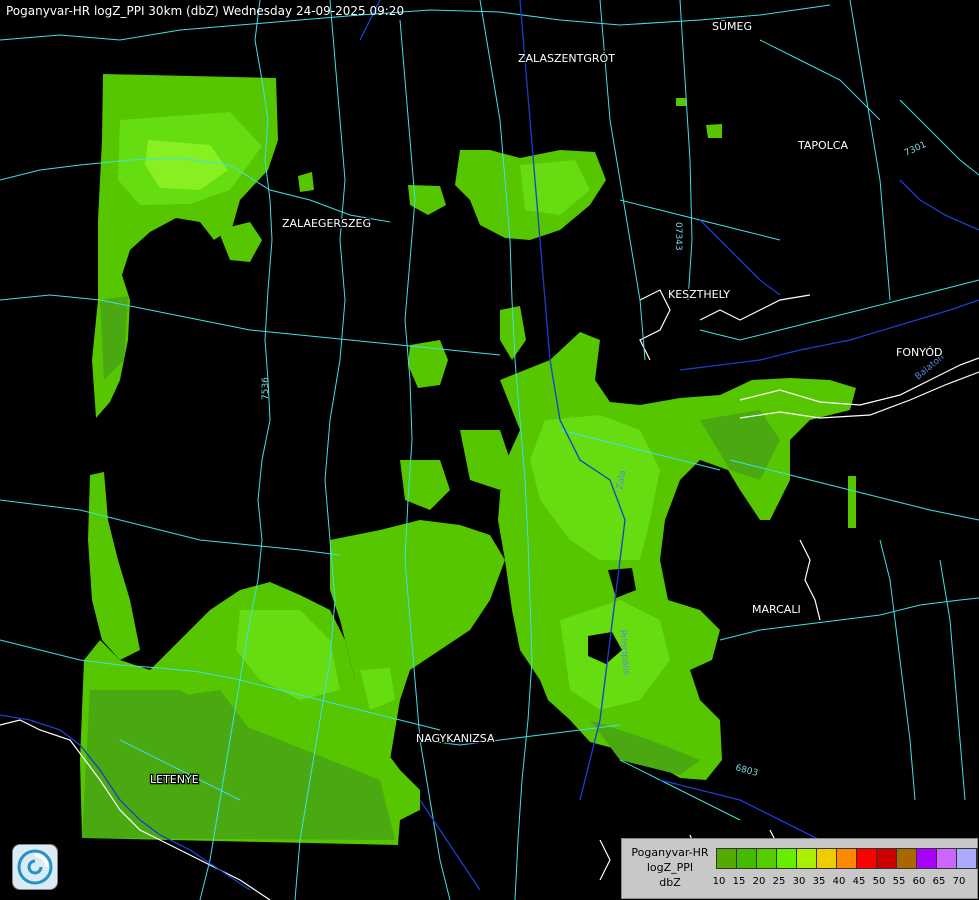  I want to click on legend-tick-label: 50, so click(879, 881).